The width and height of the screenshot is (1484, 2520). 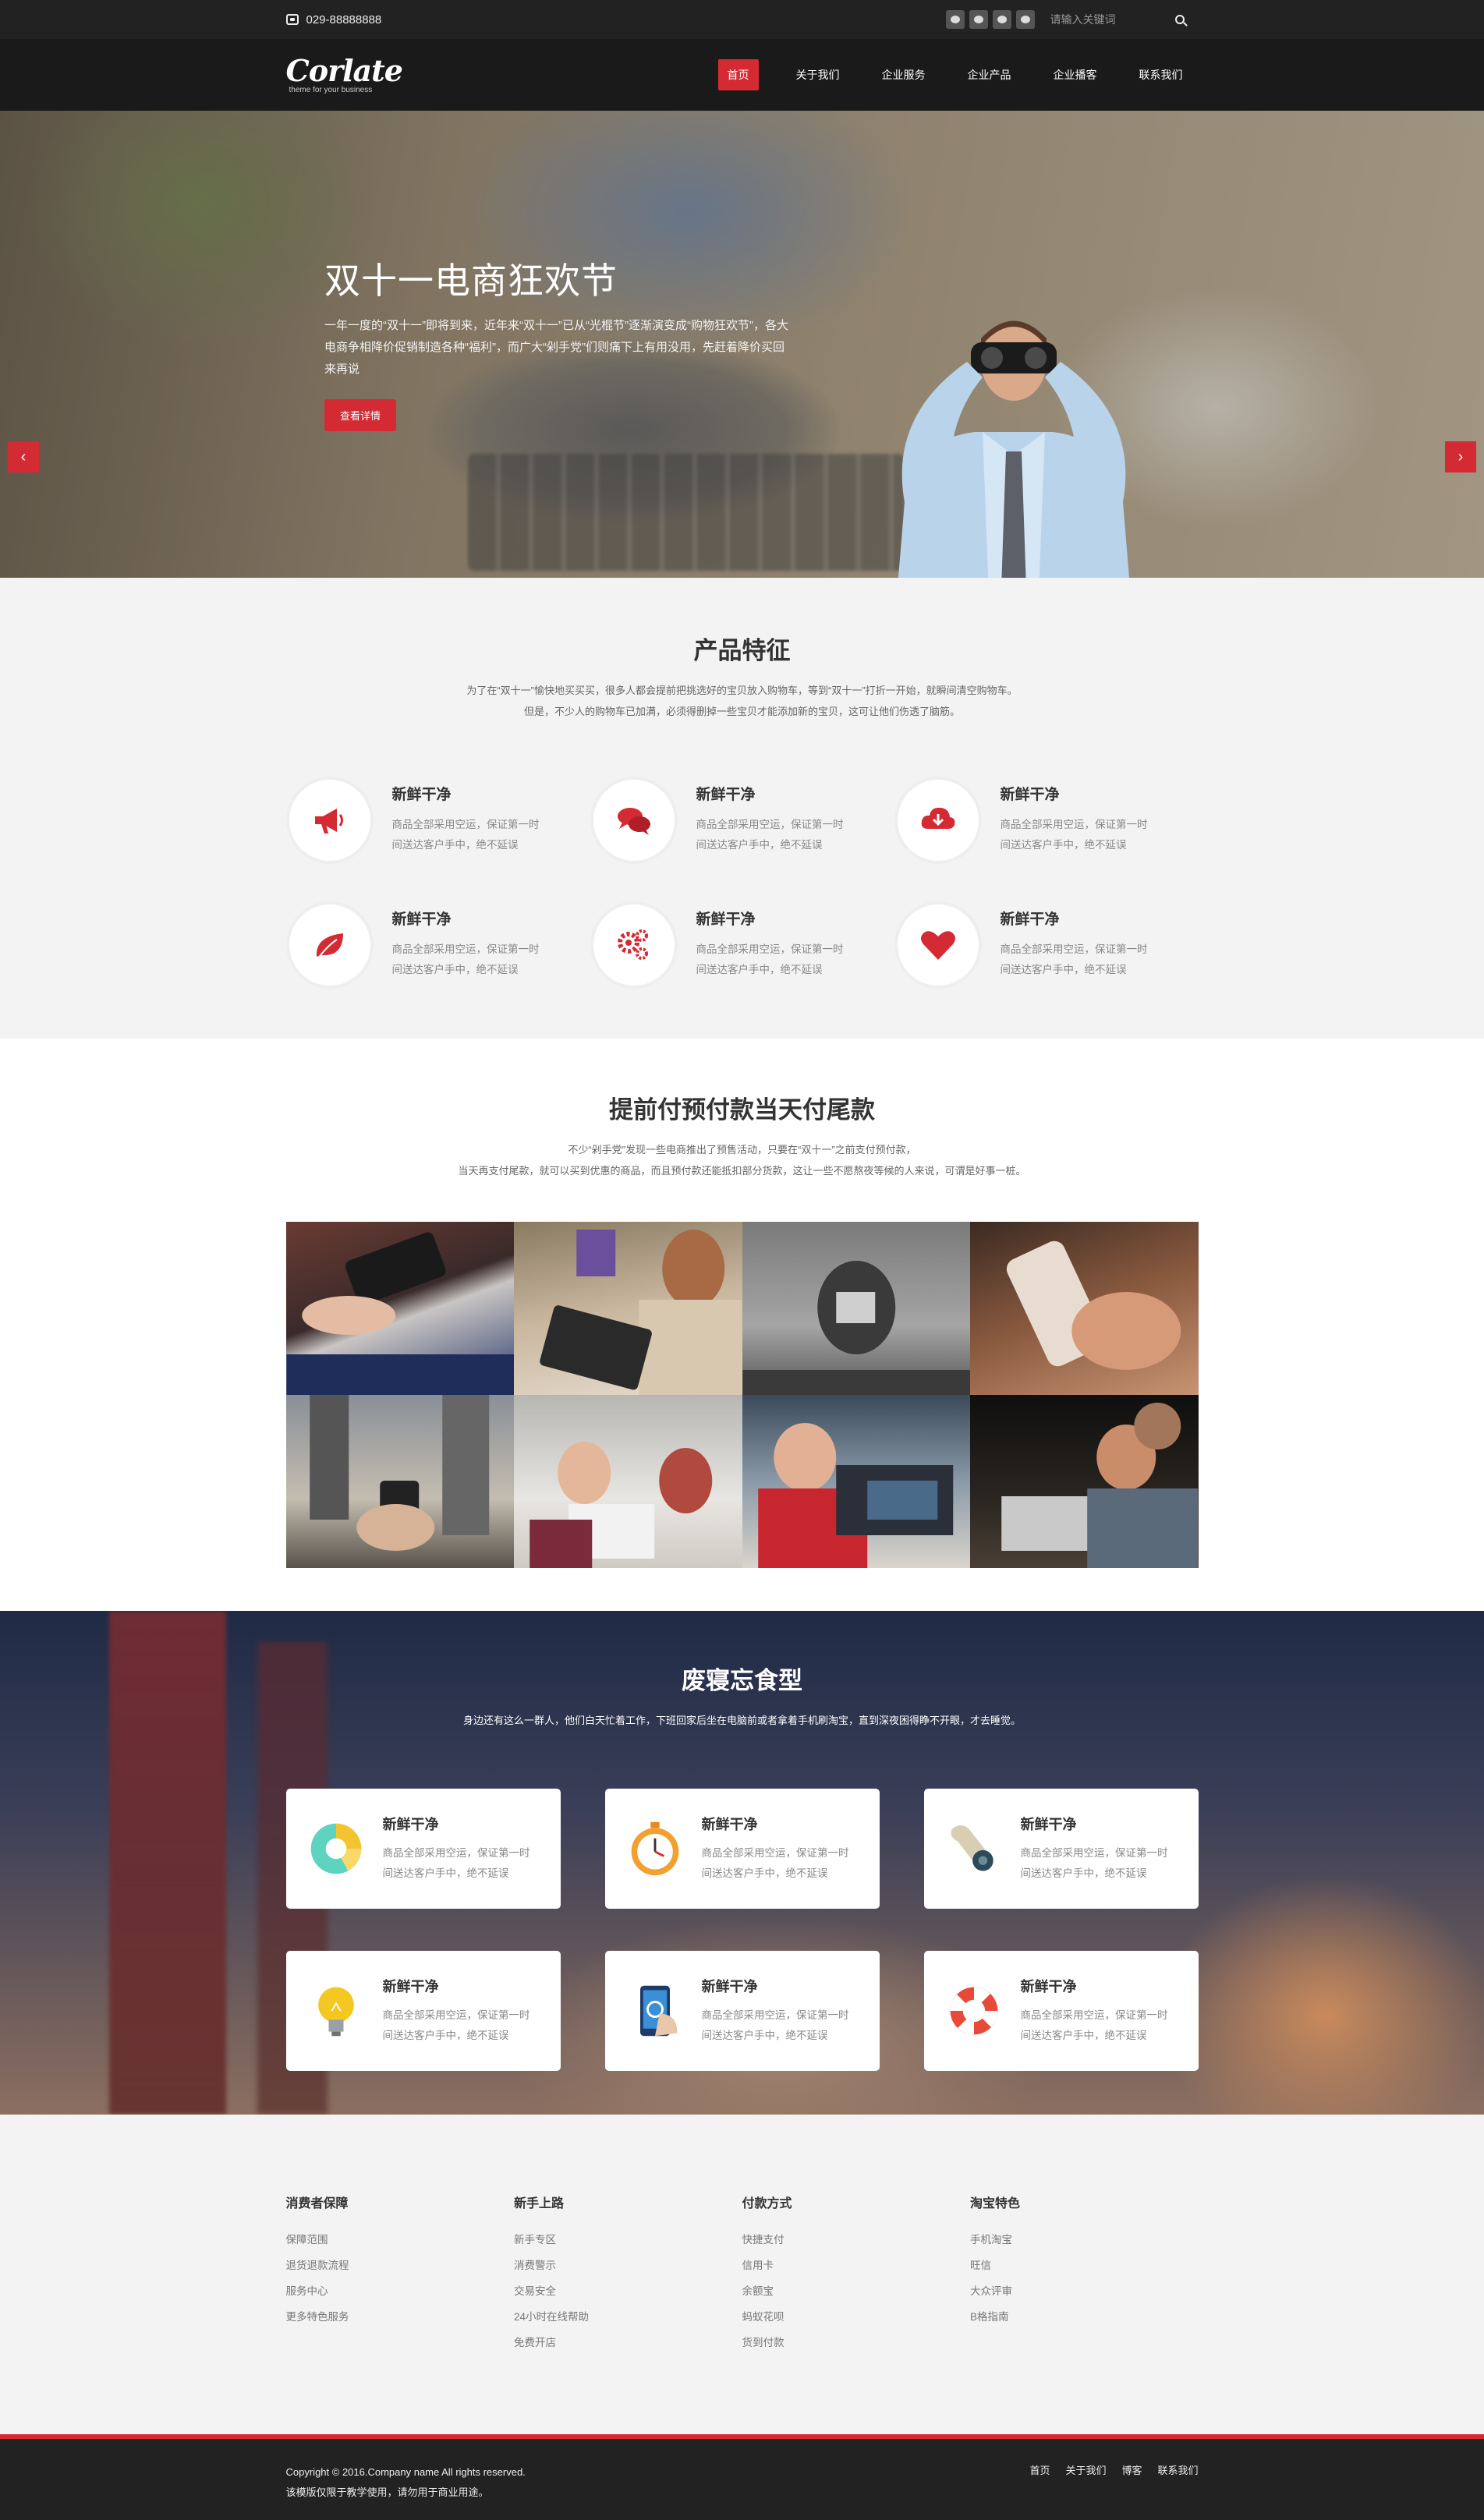 I want to click on logo: Corlate theme for your business, so click(x=344, y=73).